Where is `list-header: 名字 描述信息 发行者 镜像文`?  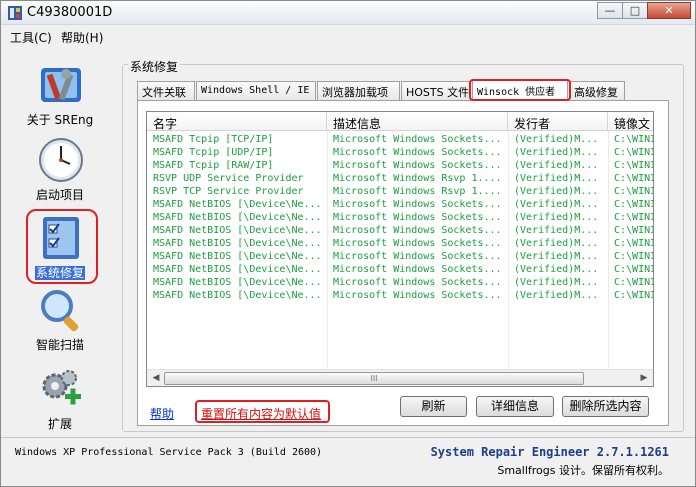
list-header: 名字 描述信息 发行者 镜像文 is located at coordinates (400, 121).